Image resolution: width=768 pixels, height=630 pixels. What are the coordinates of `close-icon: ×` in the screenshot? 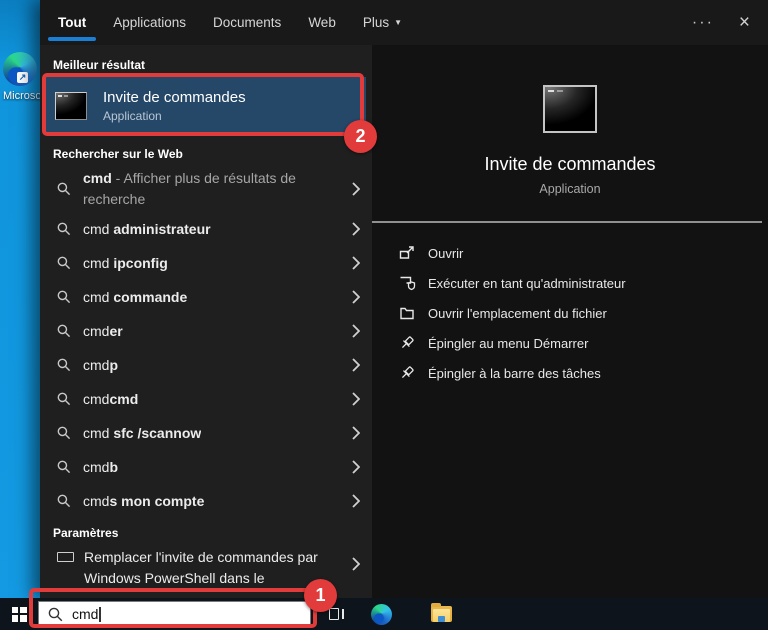 It's located at (744, 22).